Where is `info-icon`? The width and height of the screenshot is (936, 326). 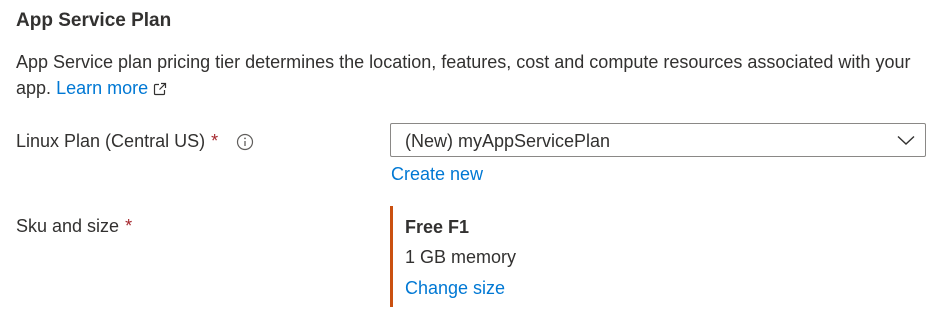 info-icon is located at coordinates (245, 141).